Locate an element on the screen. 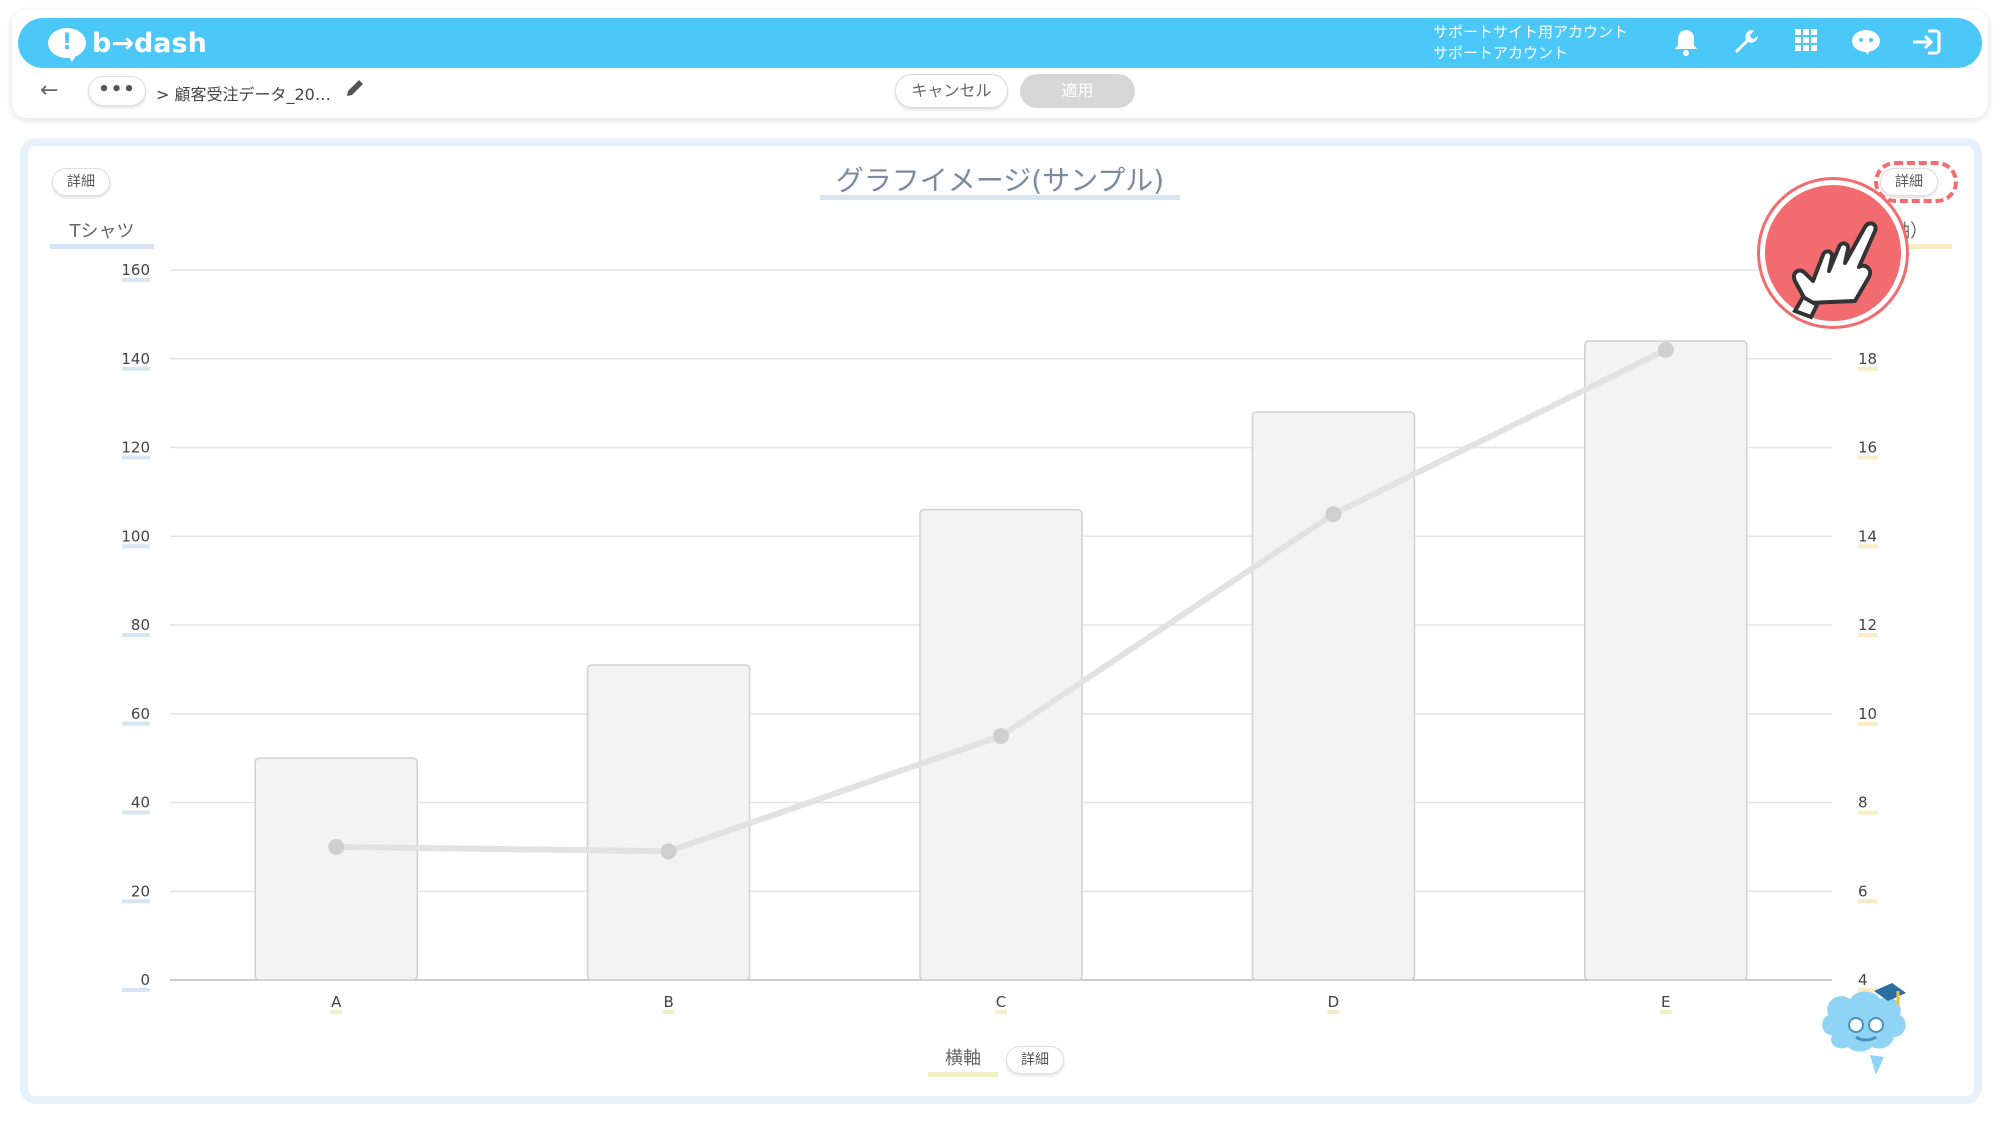  x-tick-label: A is located at coordinates (336, 1002).